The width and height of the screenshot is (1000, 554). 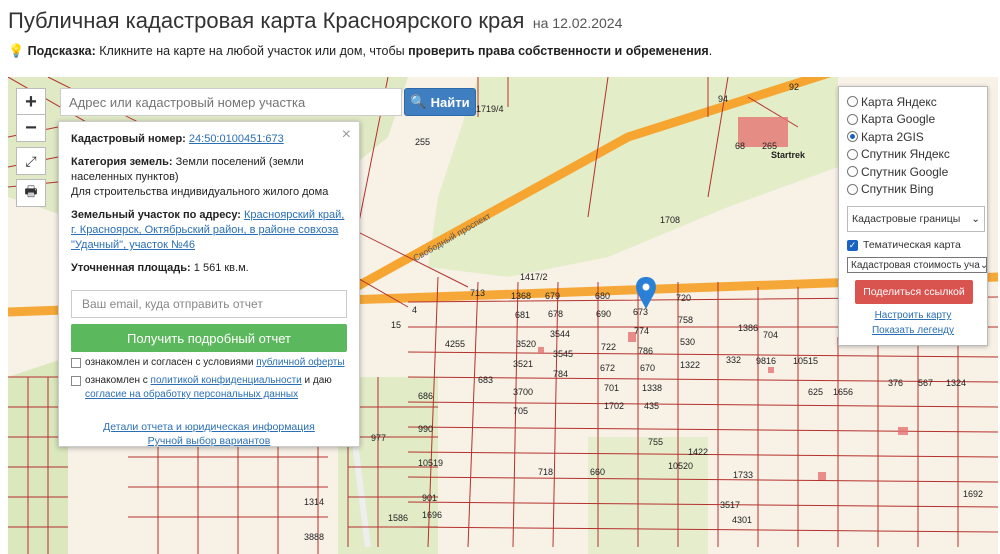 I want to click on search-icon: 🔍, so click(x=418, y=101).